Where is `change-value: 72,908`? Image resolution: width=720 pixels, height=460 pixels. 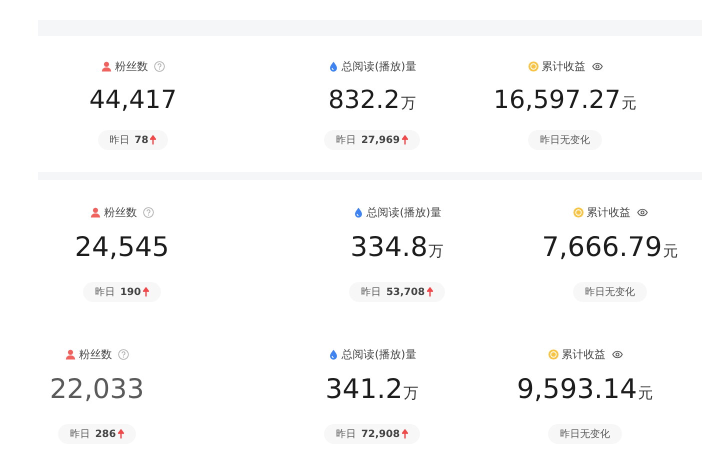
change-value: 72,908 is located at coordinates (380, 434).